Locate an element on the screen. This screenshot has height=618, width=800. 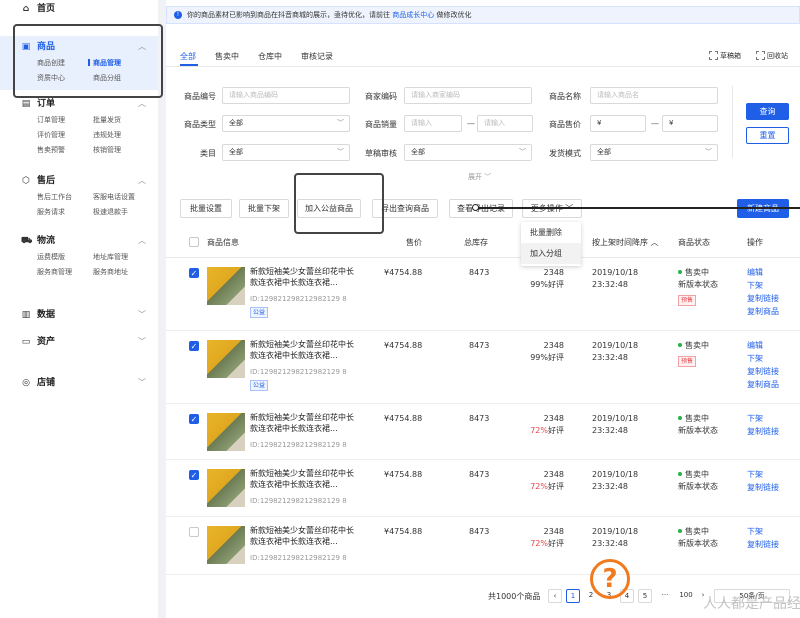
menu-item-batch-delete: 批量删除 is located at coordinates (551, 232).